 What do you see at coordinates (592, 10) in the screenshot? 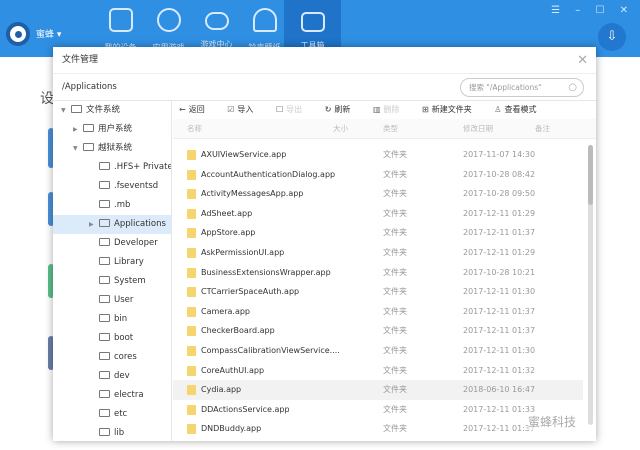
I see `window-controls: ☰ – ☐ ✕` at bounding box center [592, 10].